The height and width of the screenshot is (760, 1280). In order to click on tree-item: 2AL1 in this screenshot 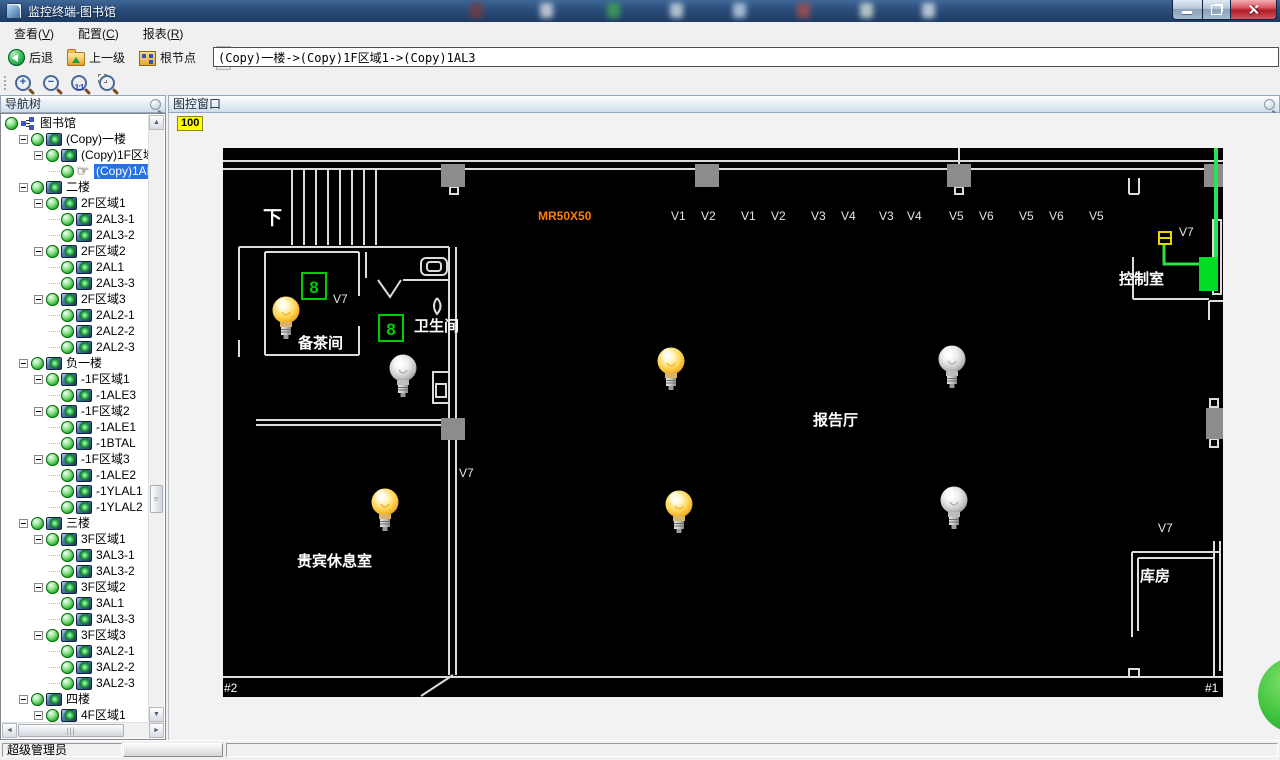, I will do `click(75, 267)`.